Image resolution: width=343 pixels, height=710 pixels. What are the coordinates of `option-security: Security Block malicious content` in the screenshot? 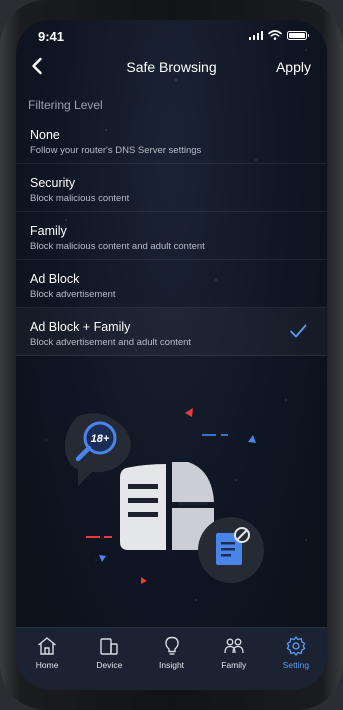 It's located at (171, 188).